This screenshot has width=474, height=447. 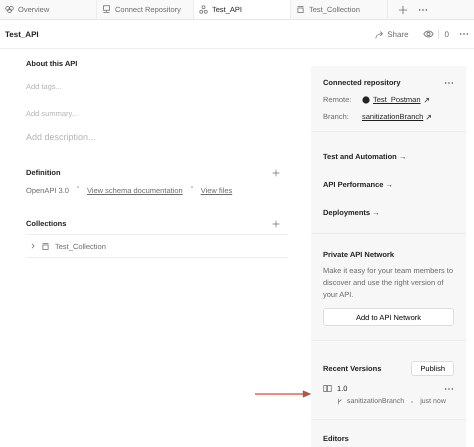 What do you see at coordinates (284, 394) in the screenshot?
I see `annotation-arrow` at bounding box center [284, 394].